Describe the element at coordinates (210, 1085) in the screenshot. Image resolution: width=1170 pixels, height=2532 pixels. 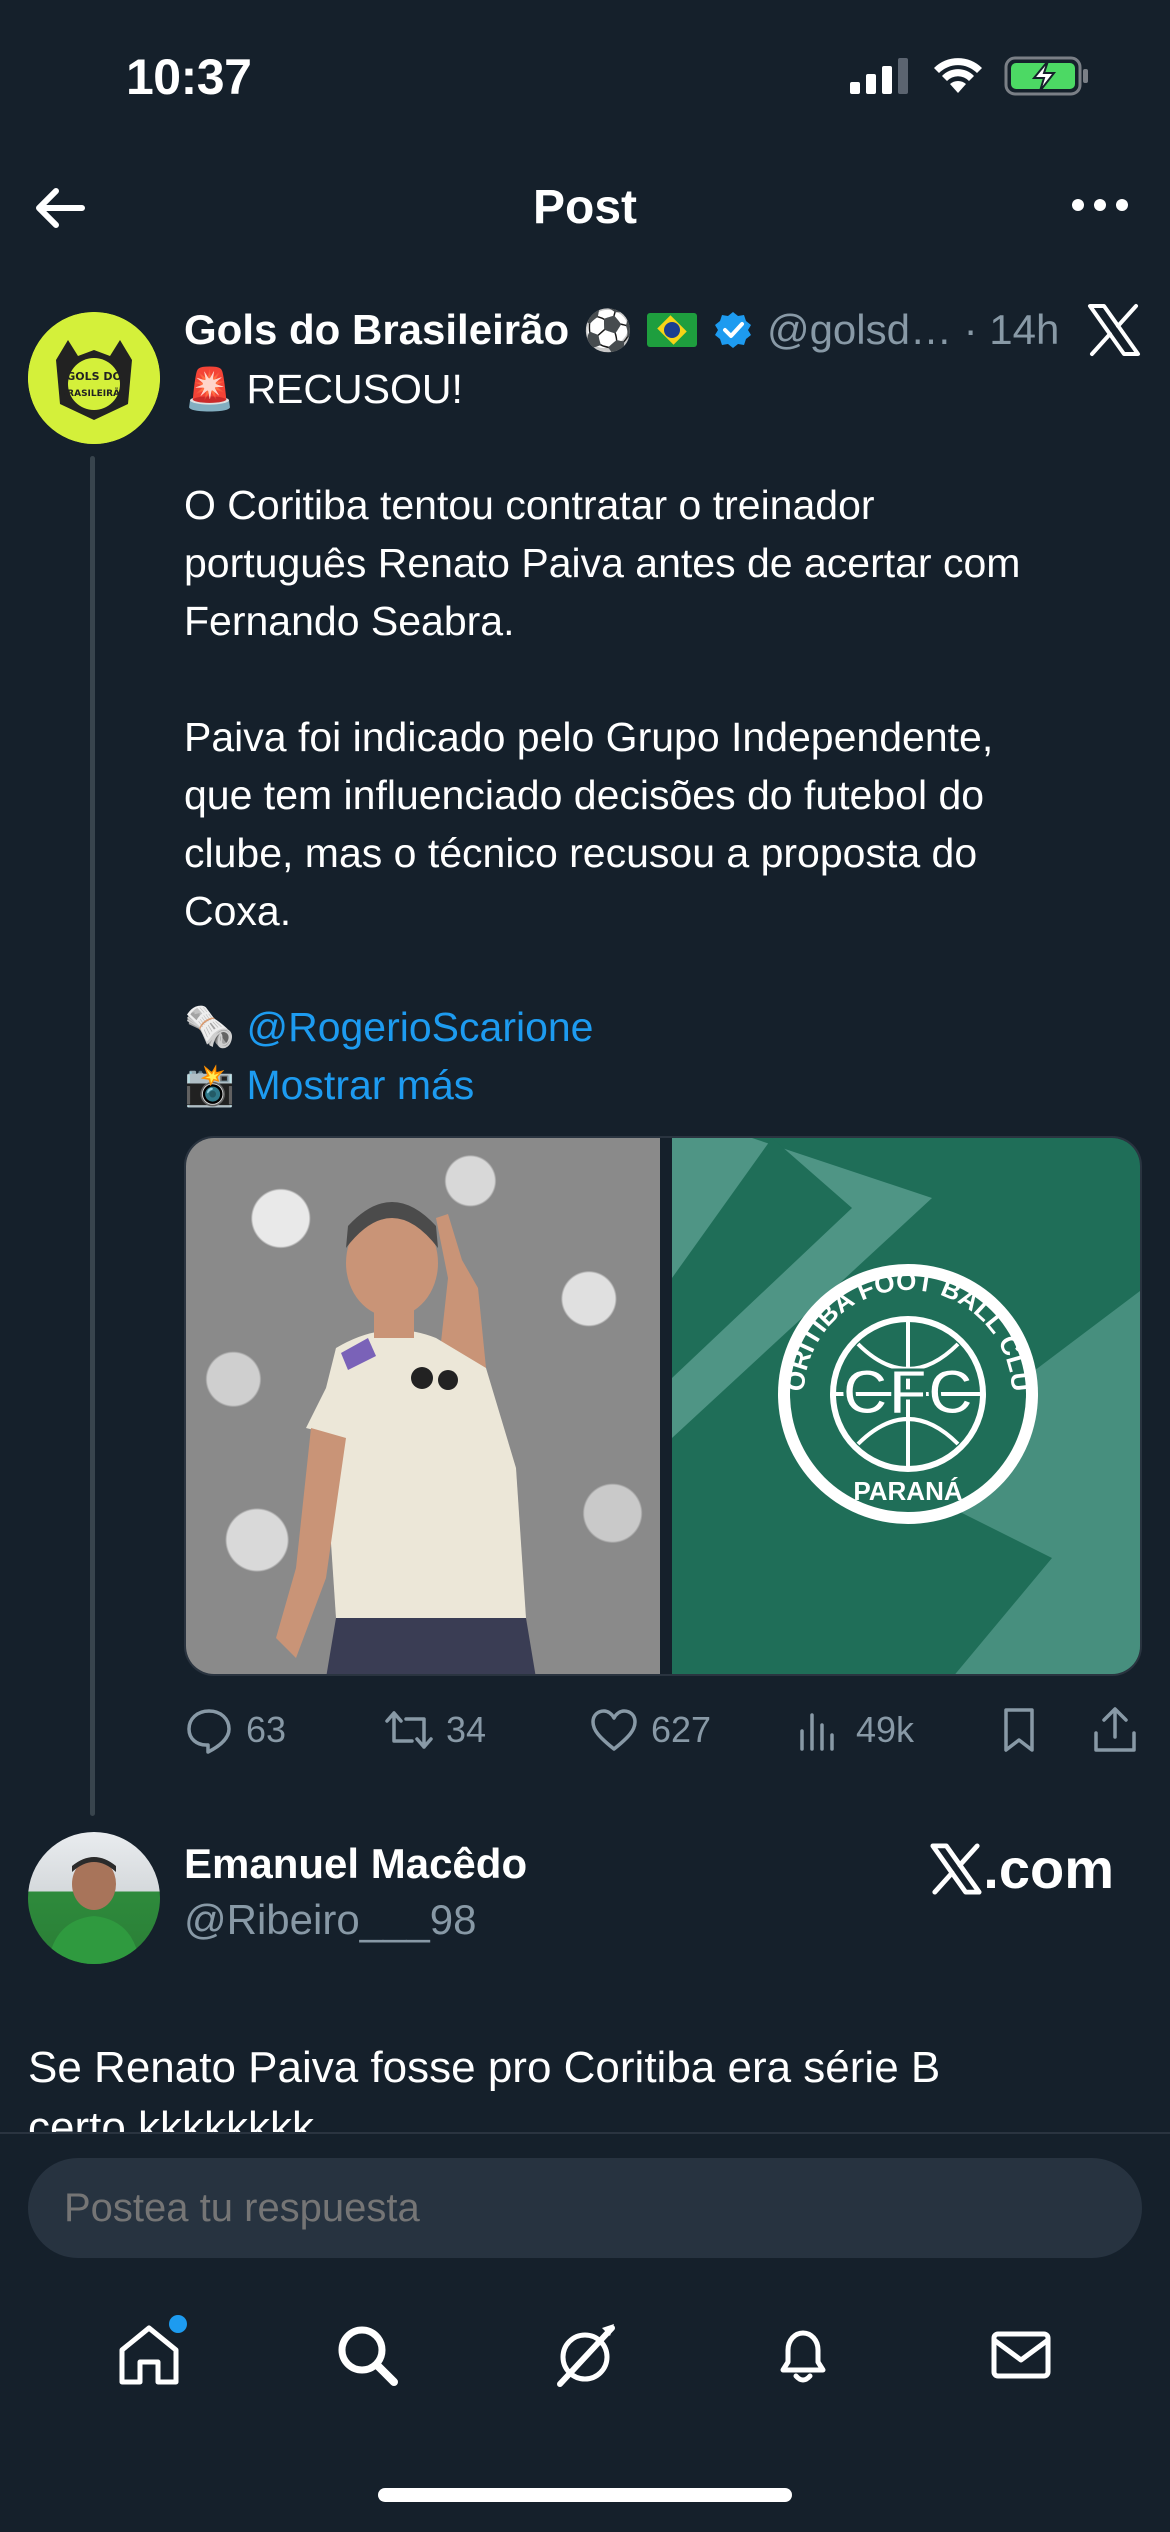
I see `camera-flash-emoji: 📸` at that location.